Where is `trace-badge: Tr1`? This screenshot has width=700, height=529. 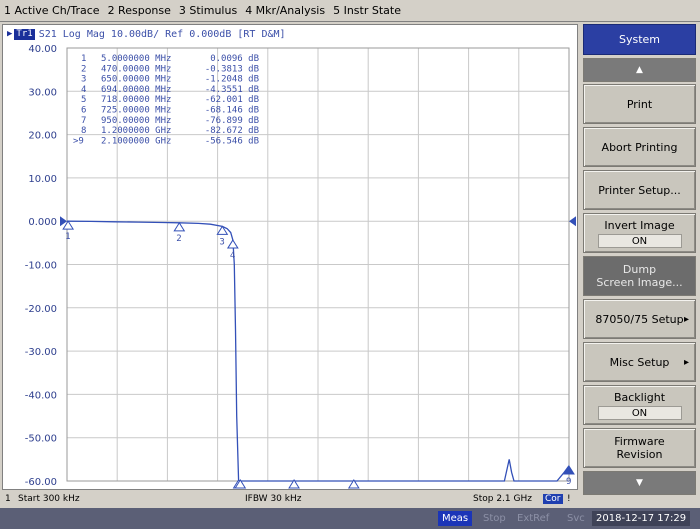
trace-badge: Tr1 is located at coordinates (24, 34).